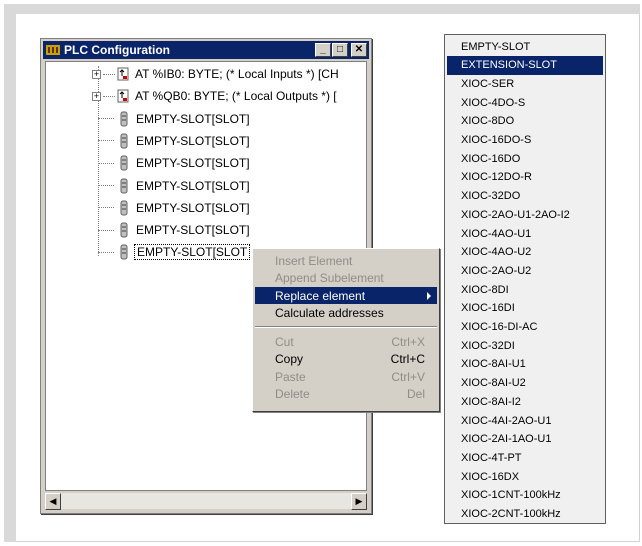 Image resolution: width=642 pixels, height=546 pixels. I want to click on submenu-item: XIOC-8AI-U2, so click(525, 383).